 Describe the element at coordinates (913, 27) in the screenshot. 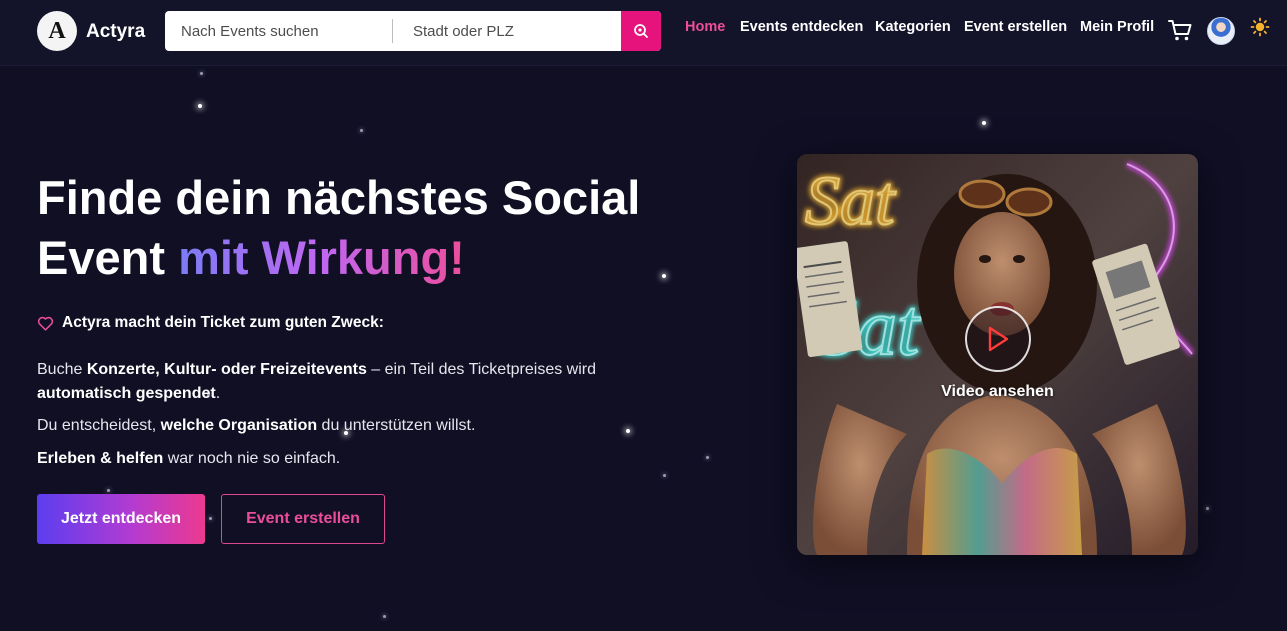

I see `nav-kategorien: Kategorien` at that location.